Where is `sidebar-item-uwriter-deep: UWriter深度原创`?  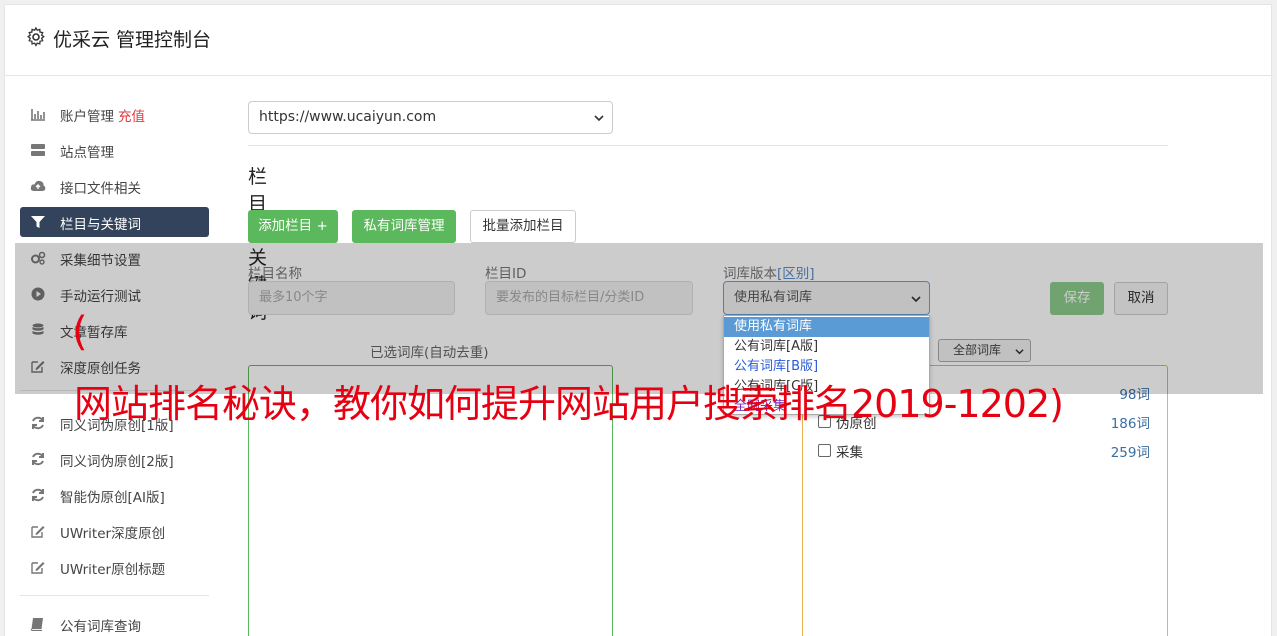
sidebar-item-uwriter-deep: UWriter深度原创 is located at coordinates (114, 531).